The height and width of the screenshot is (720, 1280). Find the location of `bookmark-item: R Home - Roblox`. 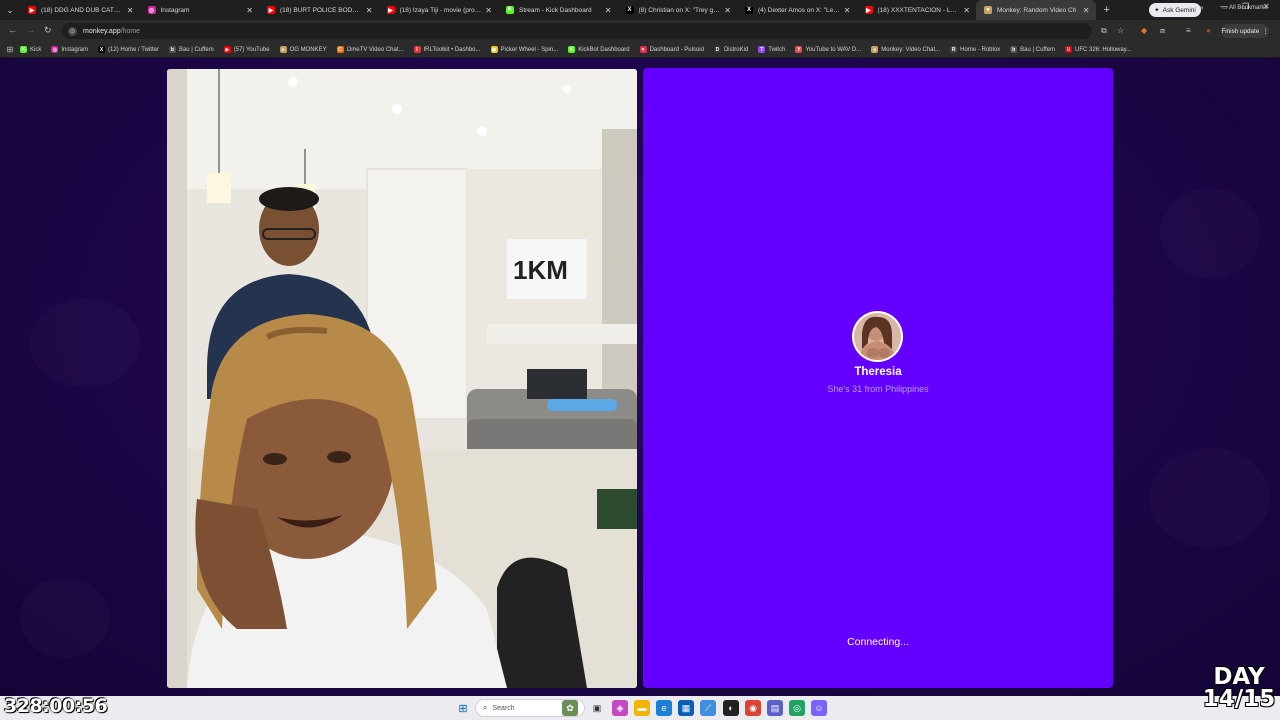

bookmark-item: R Home - Roblox is located at coordinates (975, 49).